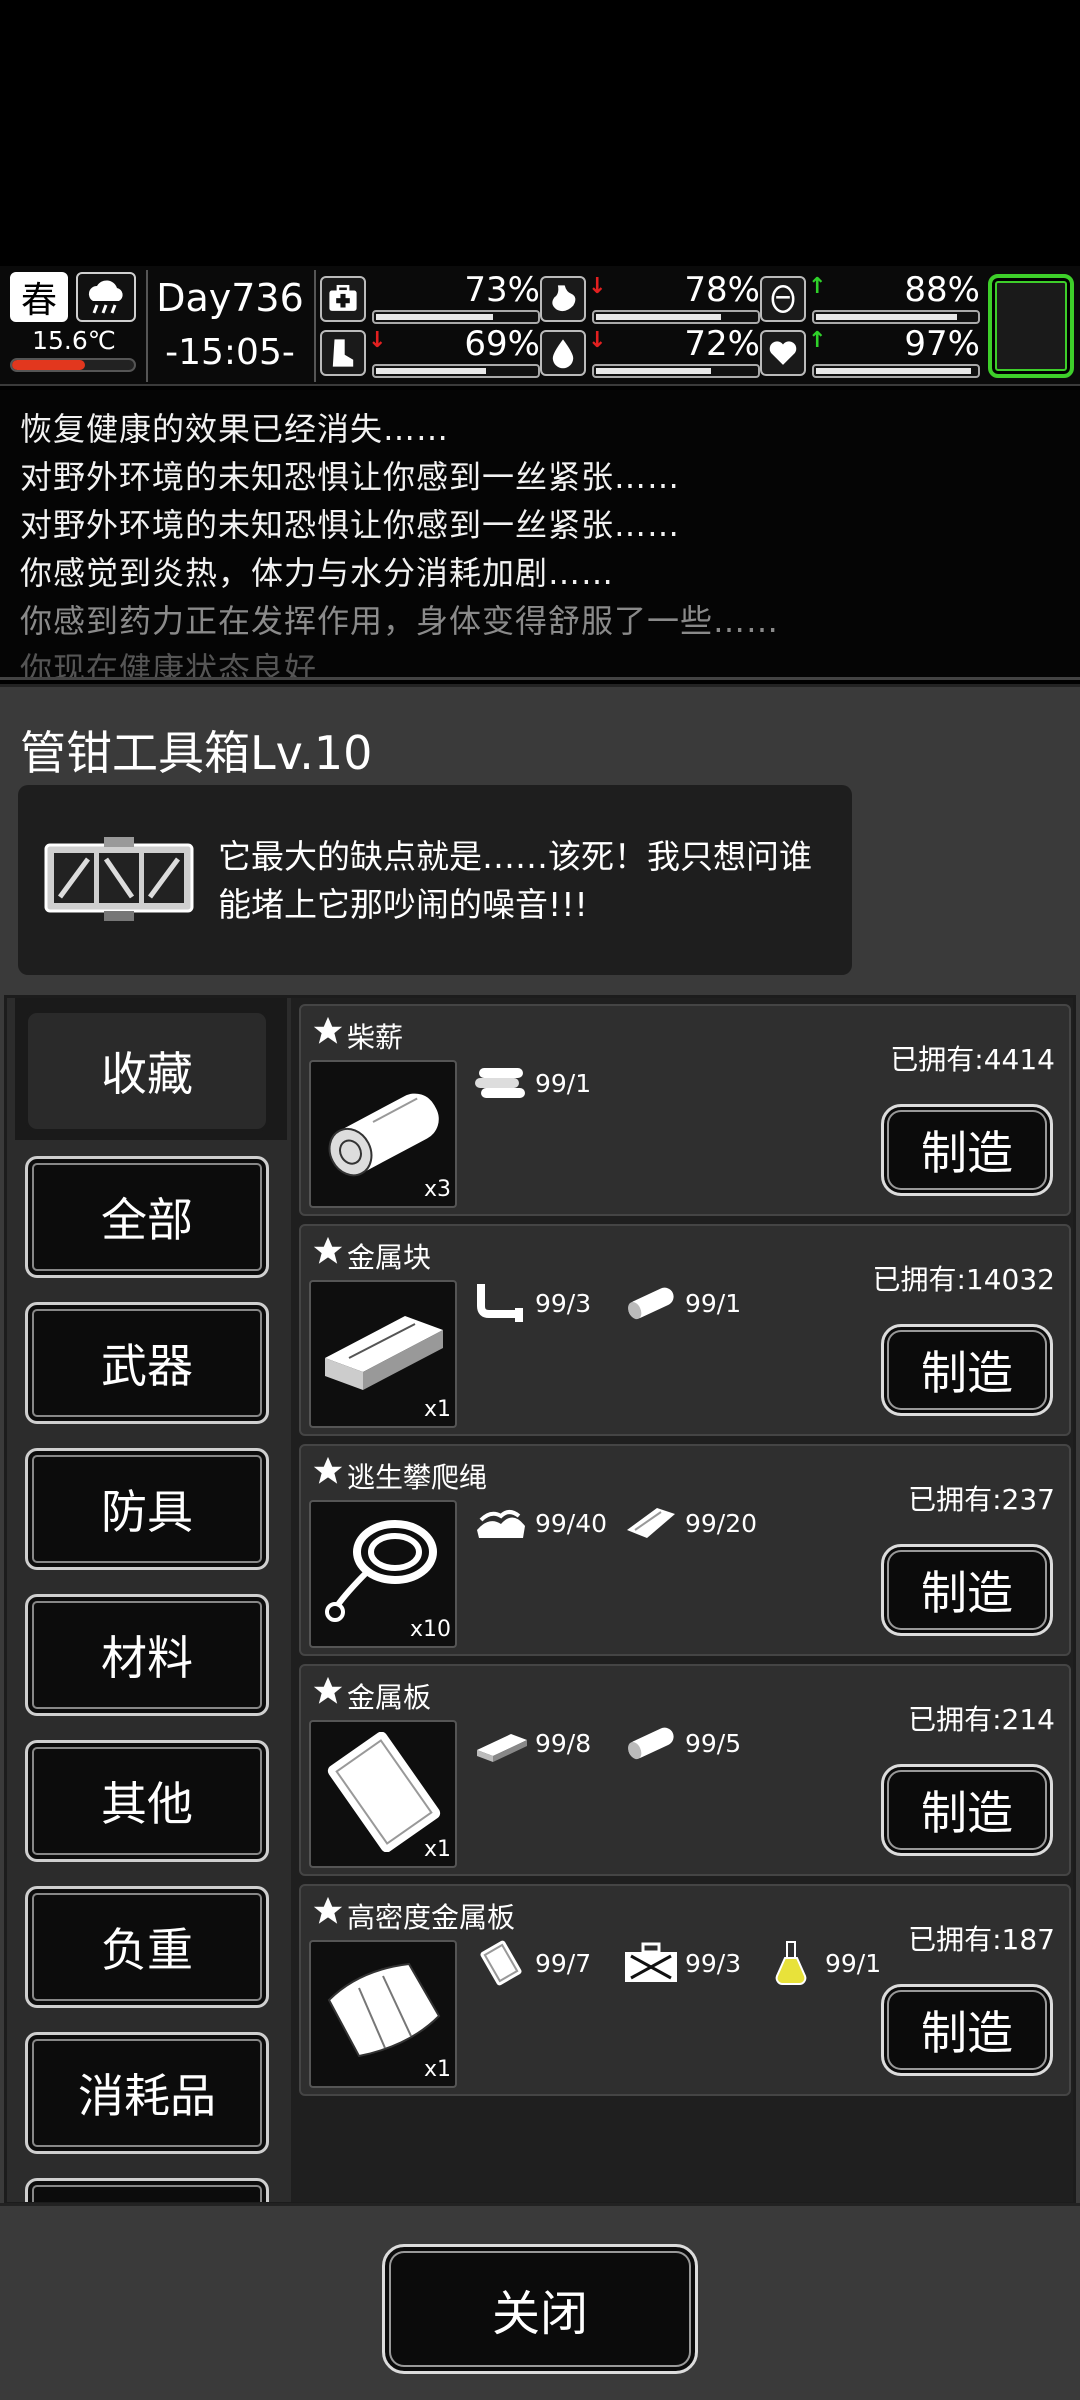 The image size is (1080, 2400). I want to click on stomach-icon, so click(563, 299).